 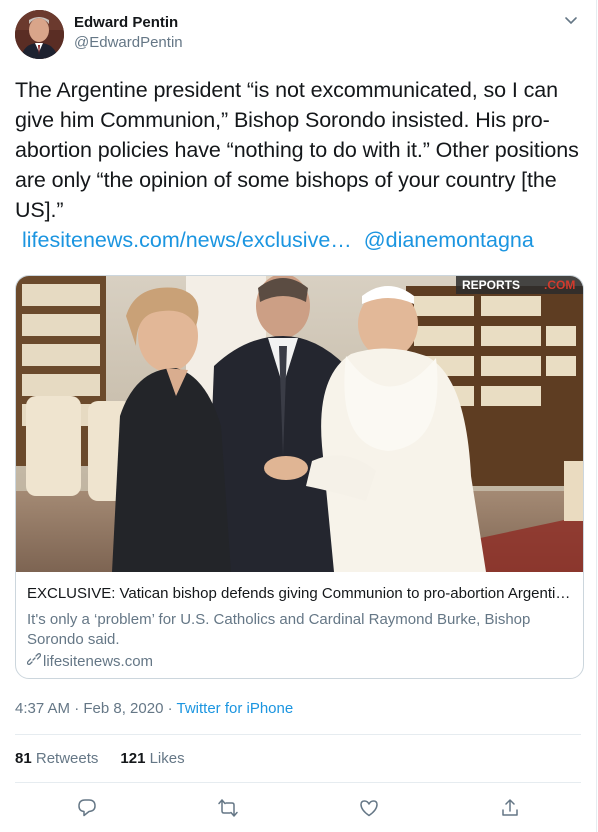 What do you see at coordinates (167, 758) in the screenshot?
I see `likes-label: Likes` at bounding box center [167, 758].